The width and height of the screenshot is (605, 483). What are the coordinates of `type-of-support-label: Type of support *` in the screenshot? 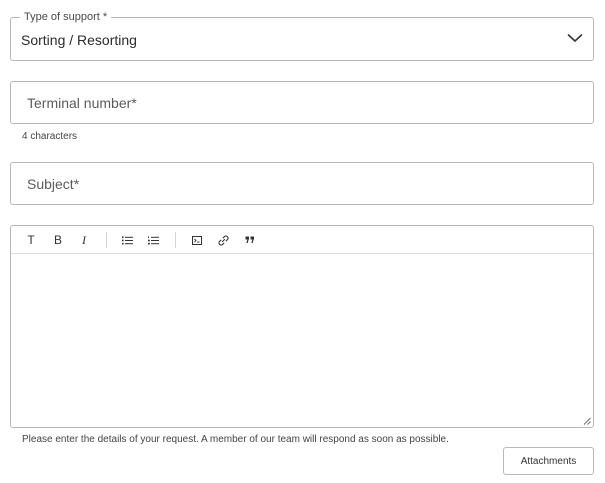 It's located at (66, 17).